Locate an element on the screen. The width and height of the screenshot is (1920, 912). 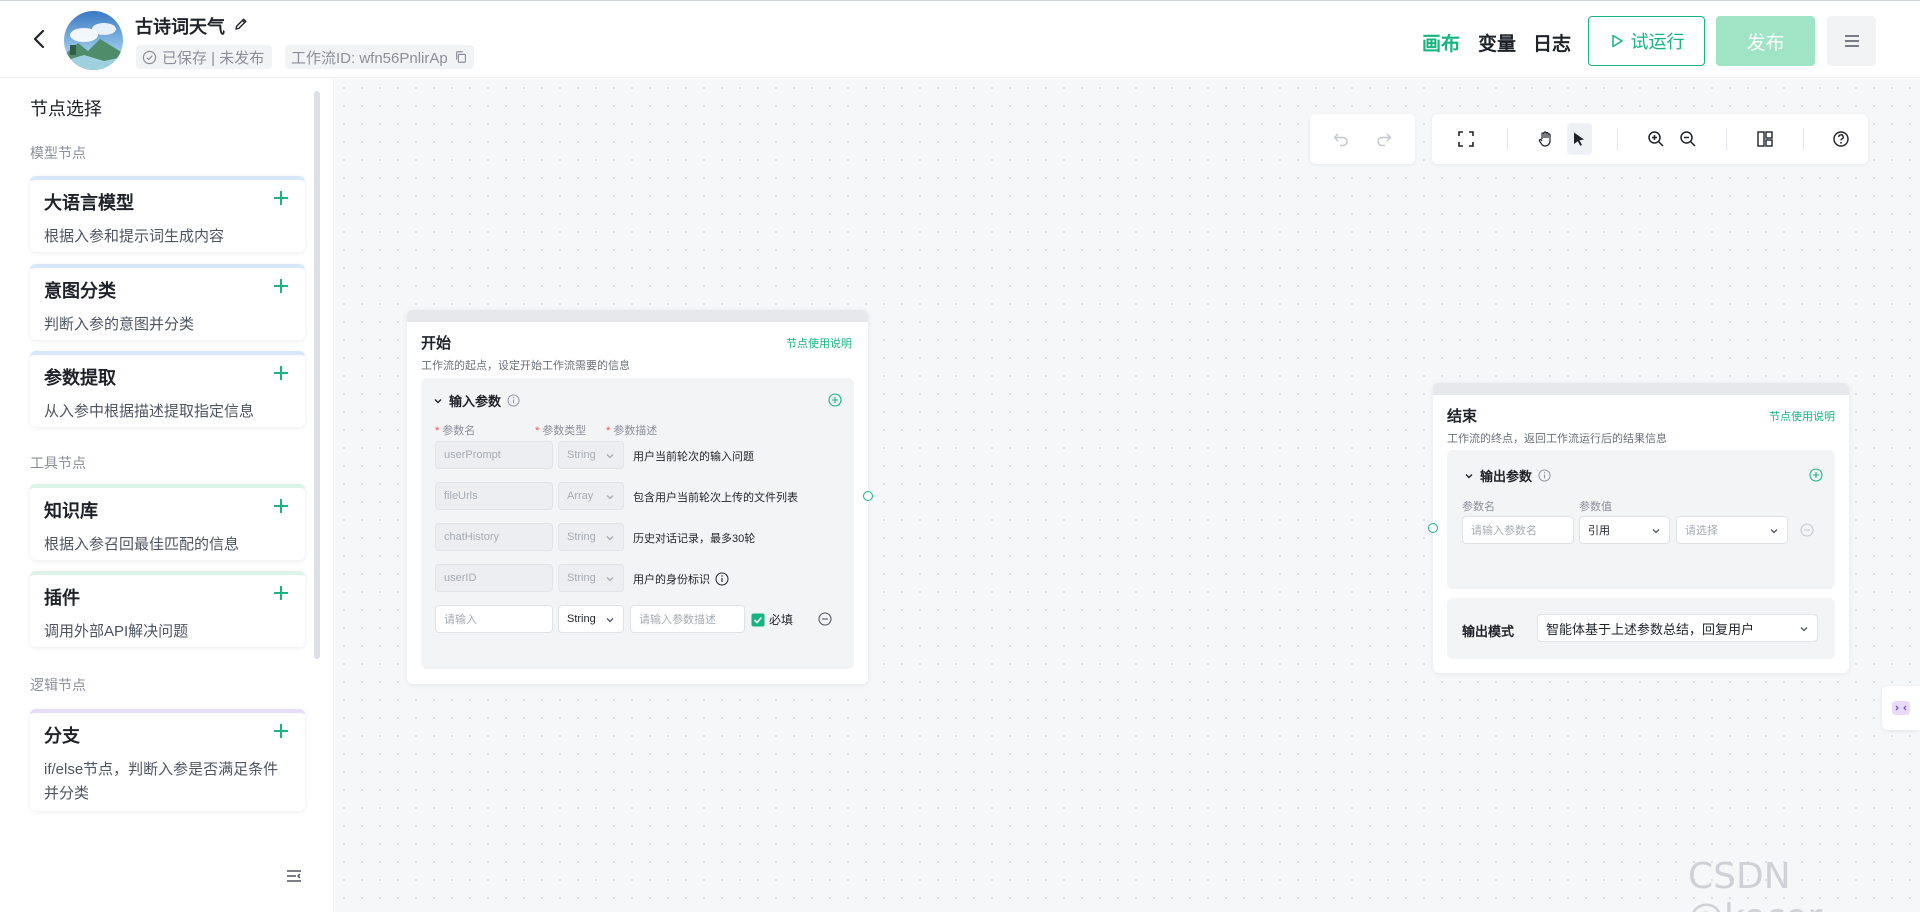
output-mode-panel: 输出模式 智能体基于上述参数总结，回复用户 is located at coordinates (1641, 628).